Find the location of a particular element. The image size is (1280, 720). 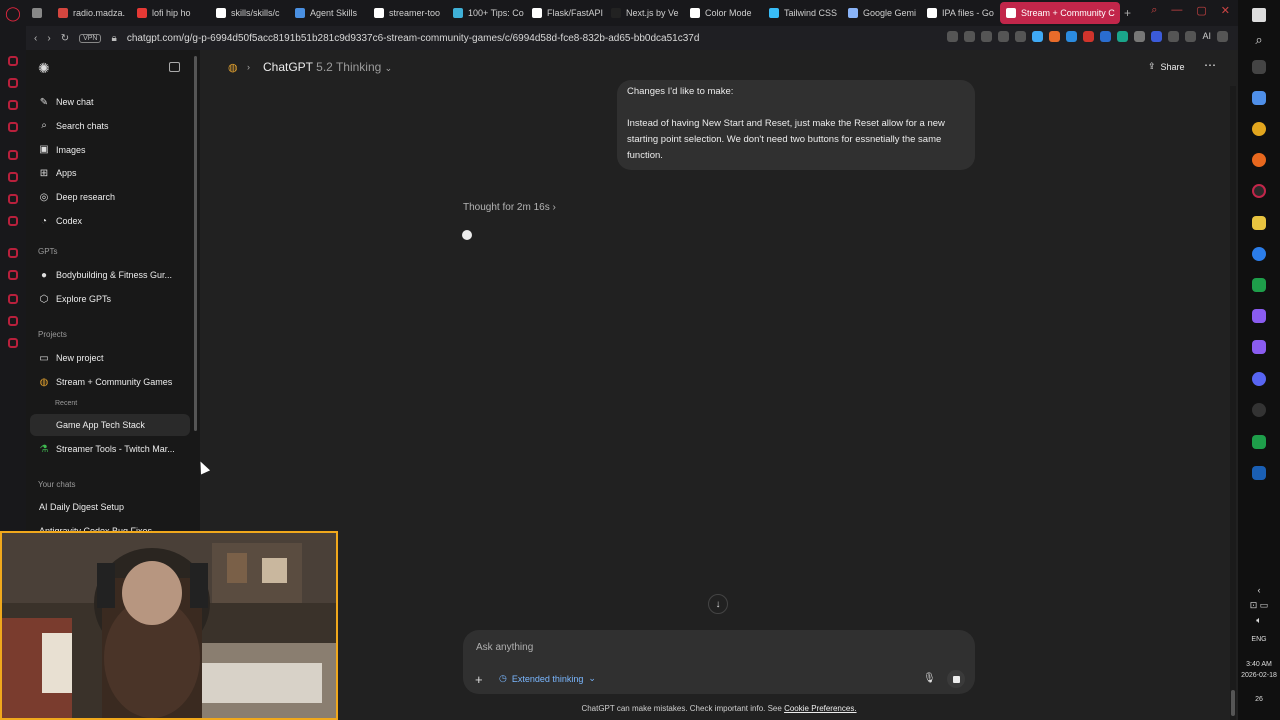

easy-setup-icon is located at coordinates (1191, 36).